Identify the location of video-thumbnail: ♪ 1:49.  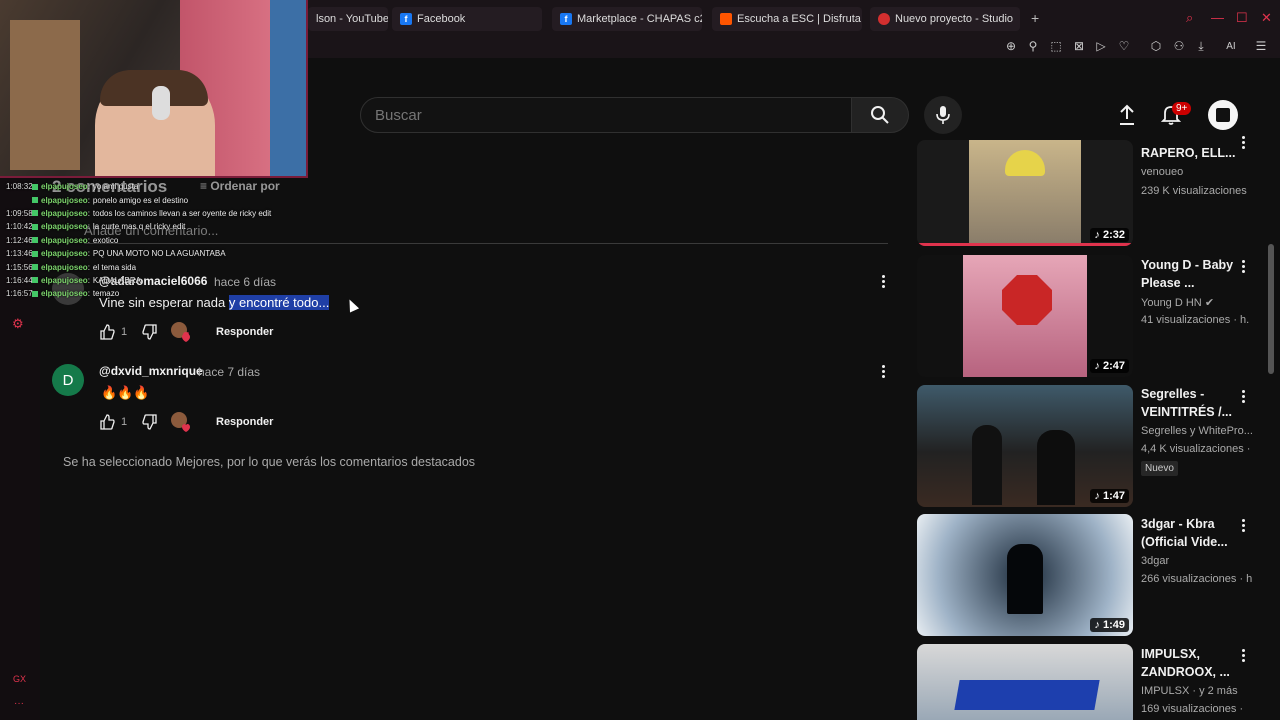
(1025, 575).